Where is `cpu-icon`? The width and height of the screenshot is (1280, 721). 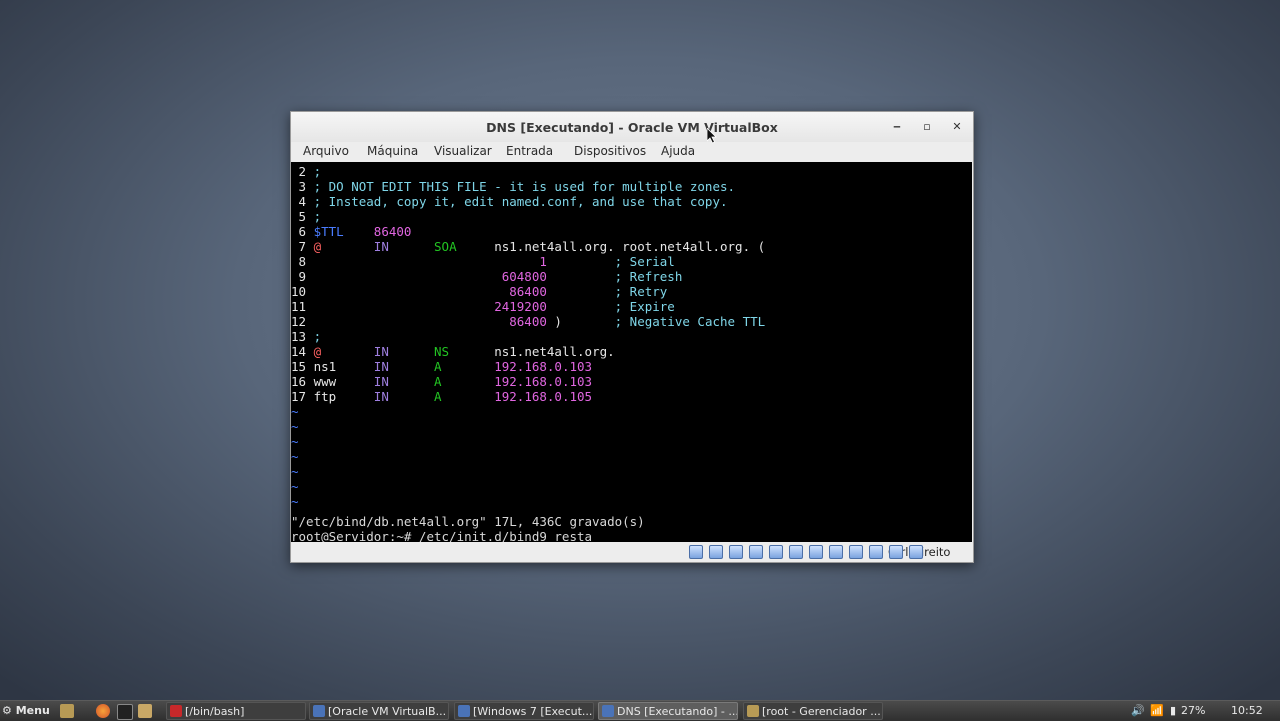 cpu-icon is located at coordinates (876, 552).